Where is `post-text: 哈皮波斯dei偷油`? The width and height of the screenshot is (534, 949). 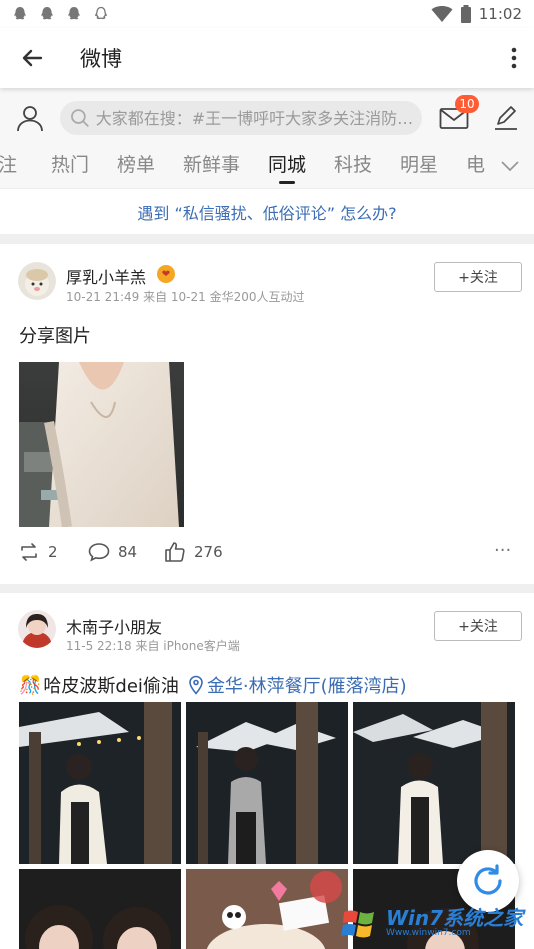
post-text: 哈皮波斯dei偷油 is located at coordinates (111, 686).